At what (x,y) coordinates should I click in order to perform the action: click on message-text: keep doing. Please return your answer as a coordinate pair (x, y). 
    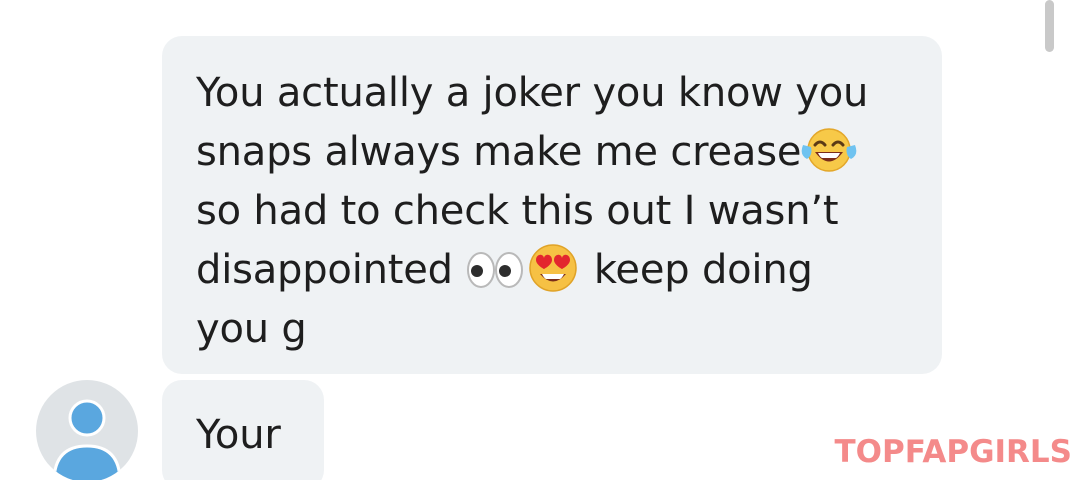
    Looking at the image, I should click on (697, 270).